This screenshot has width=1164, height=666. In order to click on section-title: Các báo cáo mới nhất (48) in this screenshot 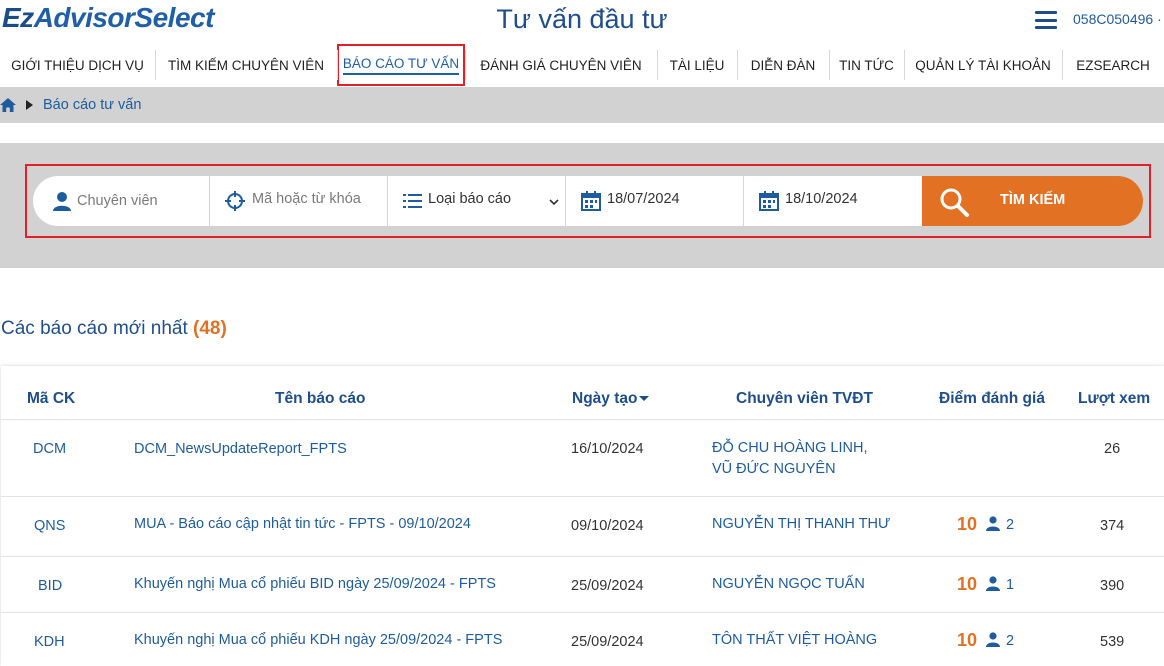, I will do `click(114, 329)`.